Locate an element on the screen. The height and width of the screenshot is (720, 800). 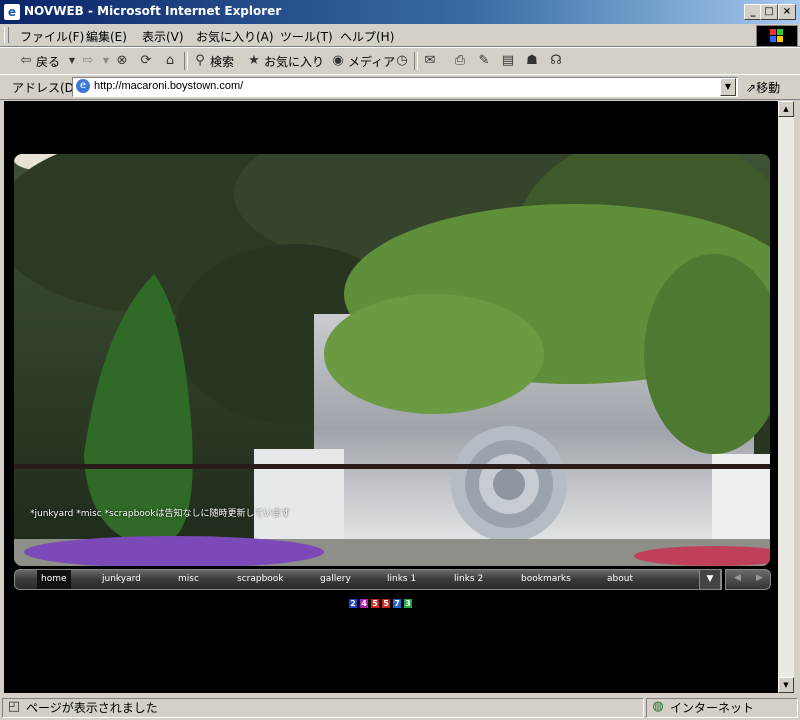
menu-view: 表示(V) is located at coordinates (163, 36).